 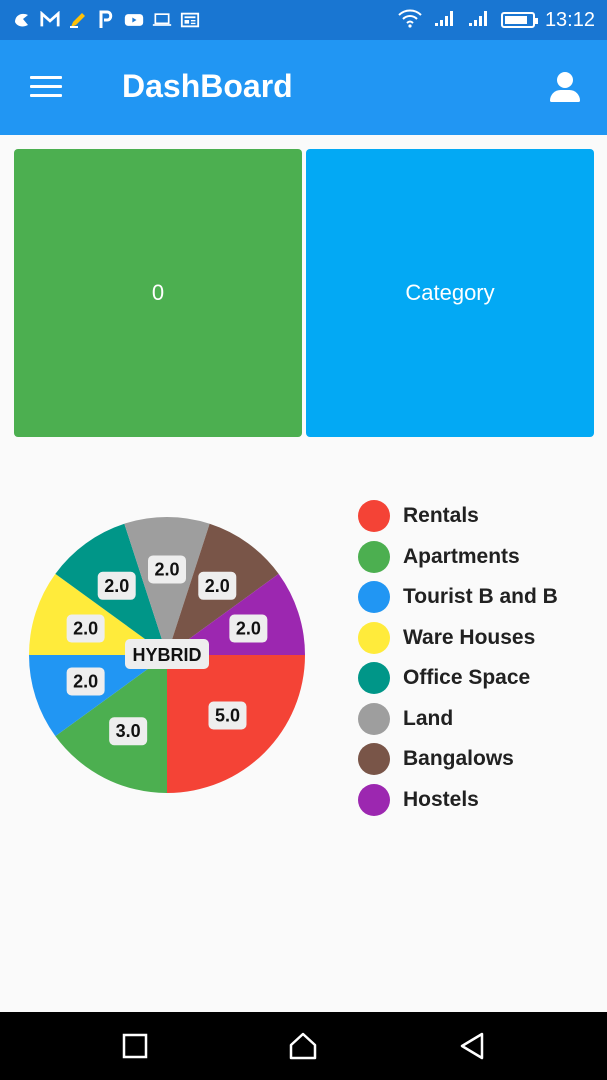 I want to click on pie-value-label: 5.0, so click(x=227, y=715).